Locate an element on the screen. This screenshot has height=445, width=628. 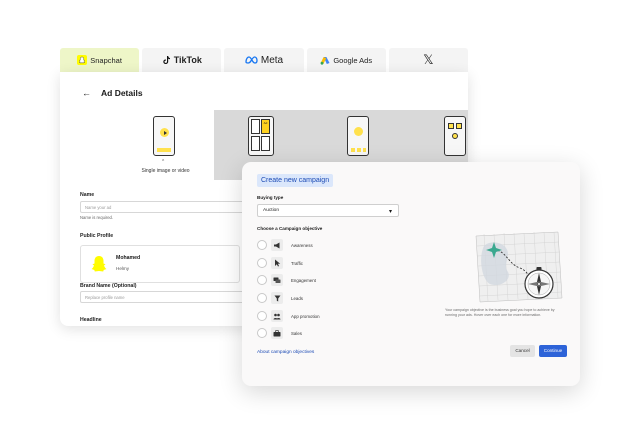
x-logo-icon: 𝕏 is located at coordinates (428, 59).